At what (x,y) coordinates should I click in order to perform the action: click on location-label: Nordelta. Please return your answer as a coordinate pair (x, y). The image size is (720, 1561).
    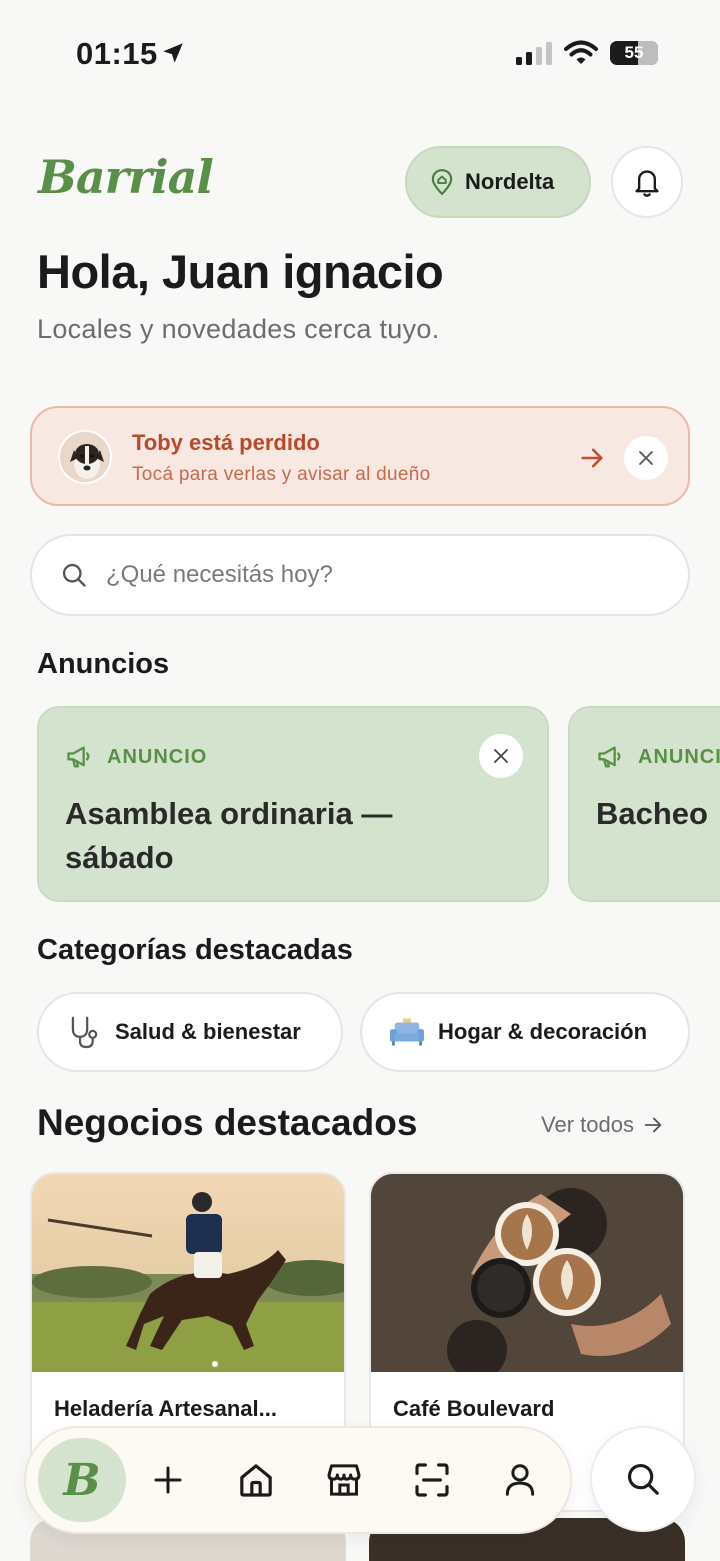
    Looking at the image, I should click on (510, 181).